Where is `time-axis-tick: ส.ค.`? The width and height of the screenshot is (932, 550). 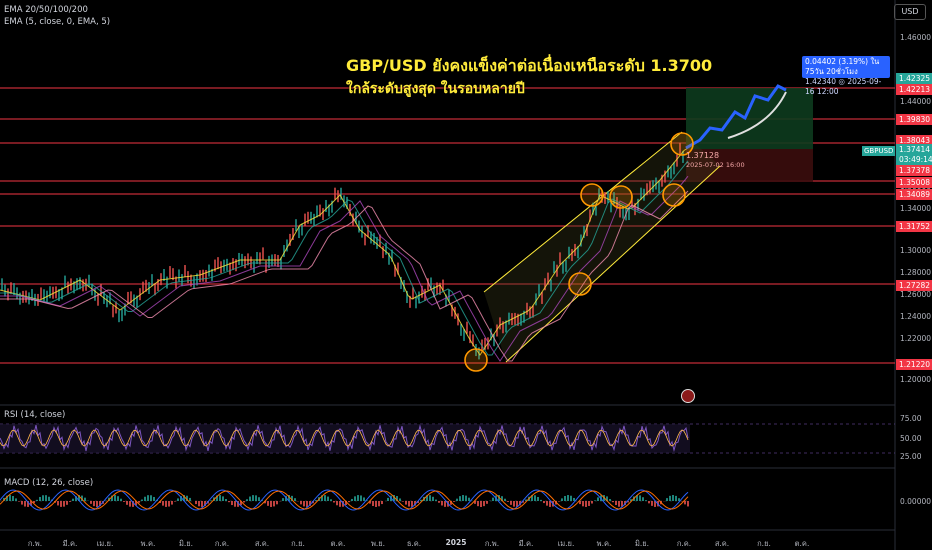
time-axis-tick: ส.ค. is located at coordinates (262, 543).